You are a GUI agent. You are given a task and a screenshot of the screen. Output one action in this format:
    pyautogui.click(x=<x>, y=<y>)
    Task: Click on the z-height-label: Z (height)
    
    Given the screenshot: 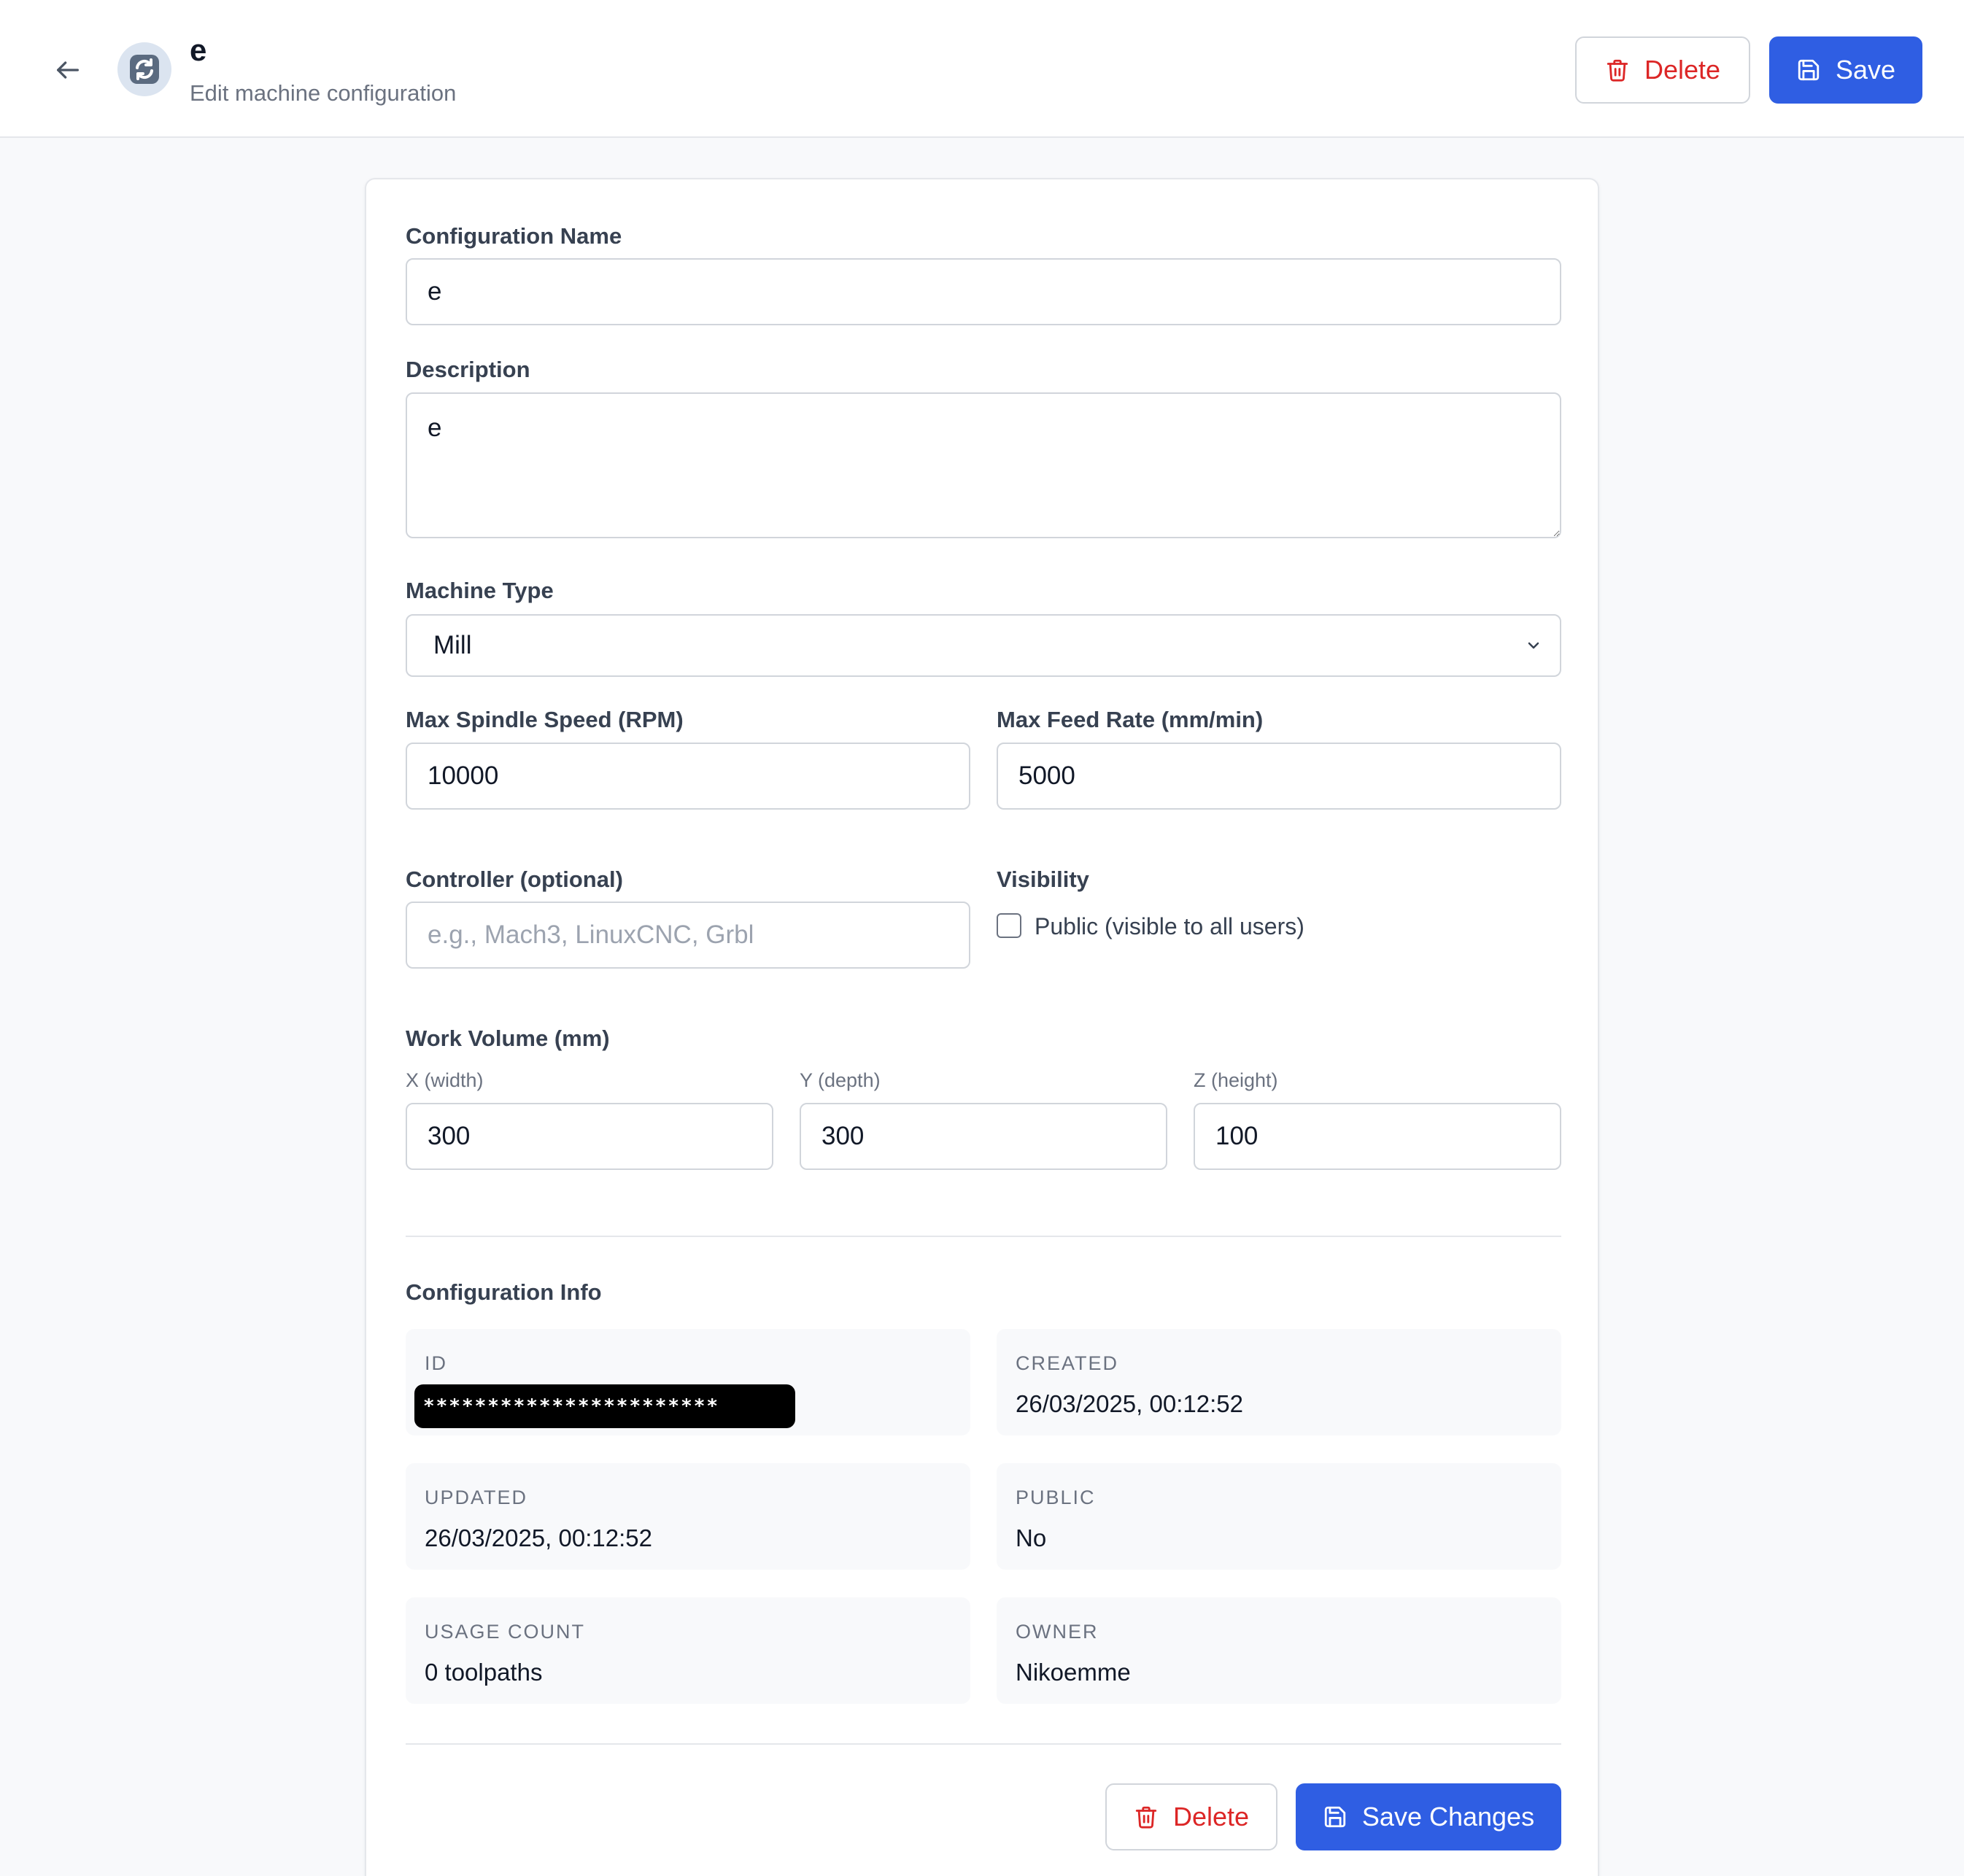 What is the action you would take?
    pyautogui.click(x=1236, y=1080)
    